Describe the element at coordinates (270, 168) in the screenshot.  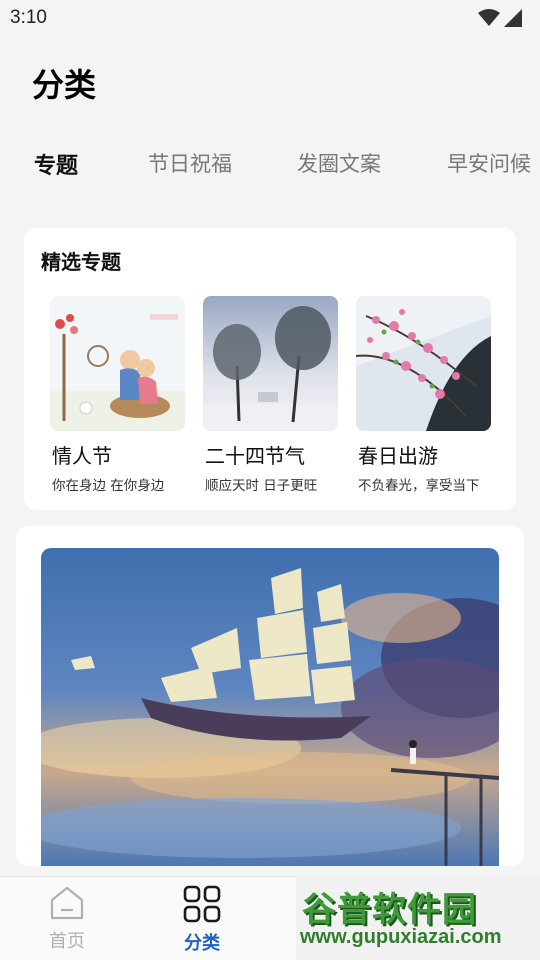
I see `category-tabs: 专题 节日祝福 发圈文案 早安问候` at that location.